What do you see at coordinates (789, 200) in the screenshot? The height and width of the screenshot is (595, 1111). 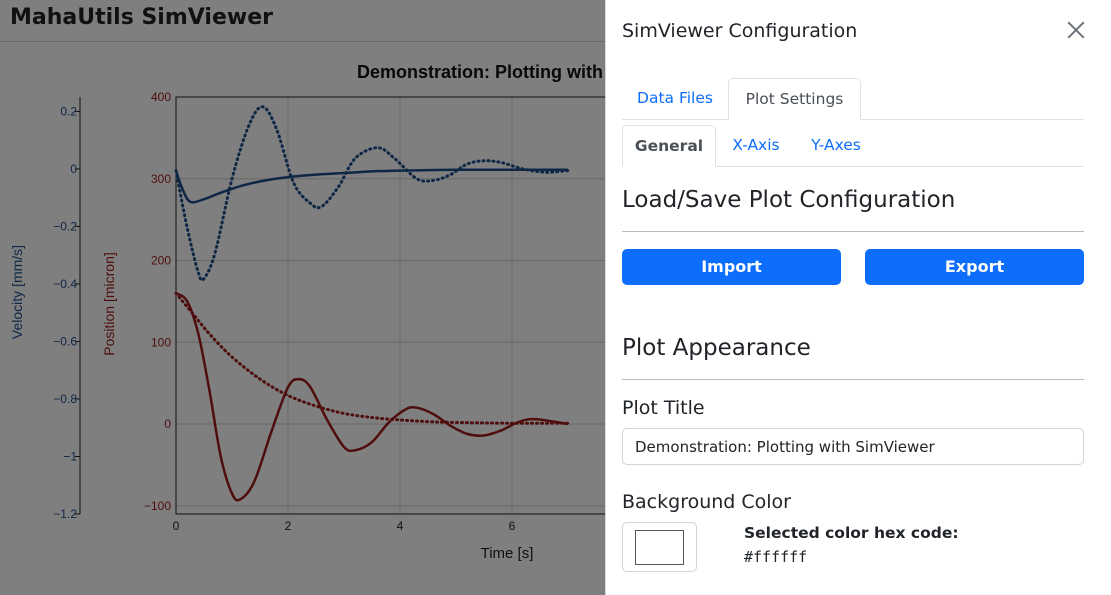 I see `load-save-heading: Load/Save Plot Configuration` at bounding box center [789, 200].